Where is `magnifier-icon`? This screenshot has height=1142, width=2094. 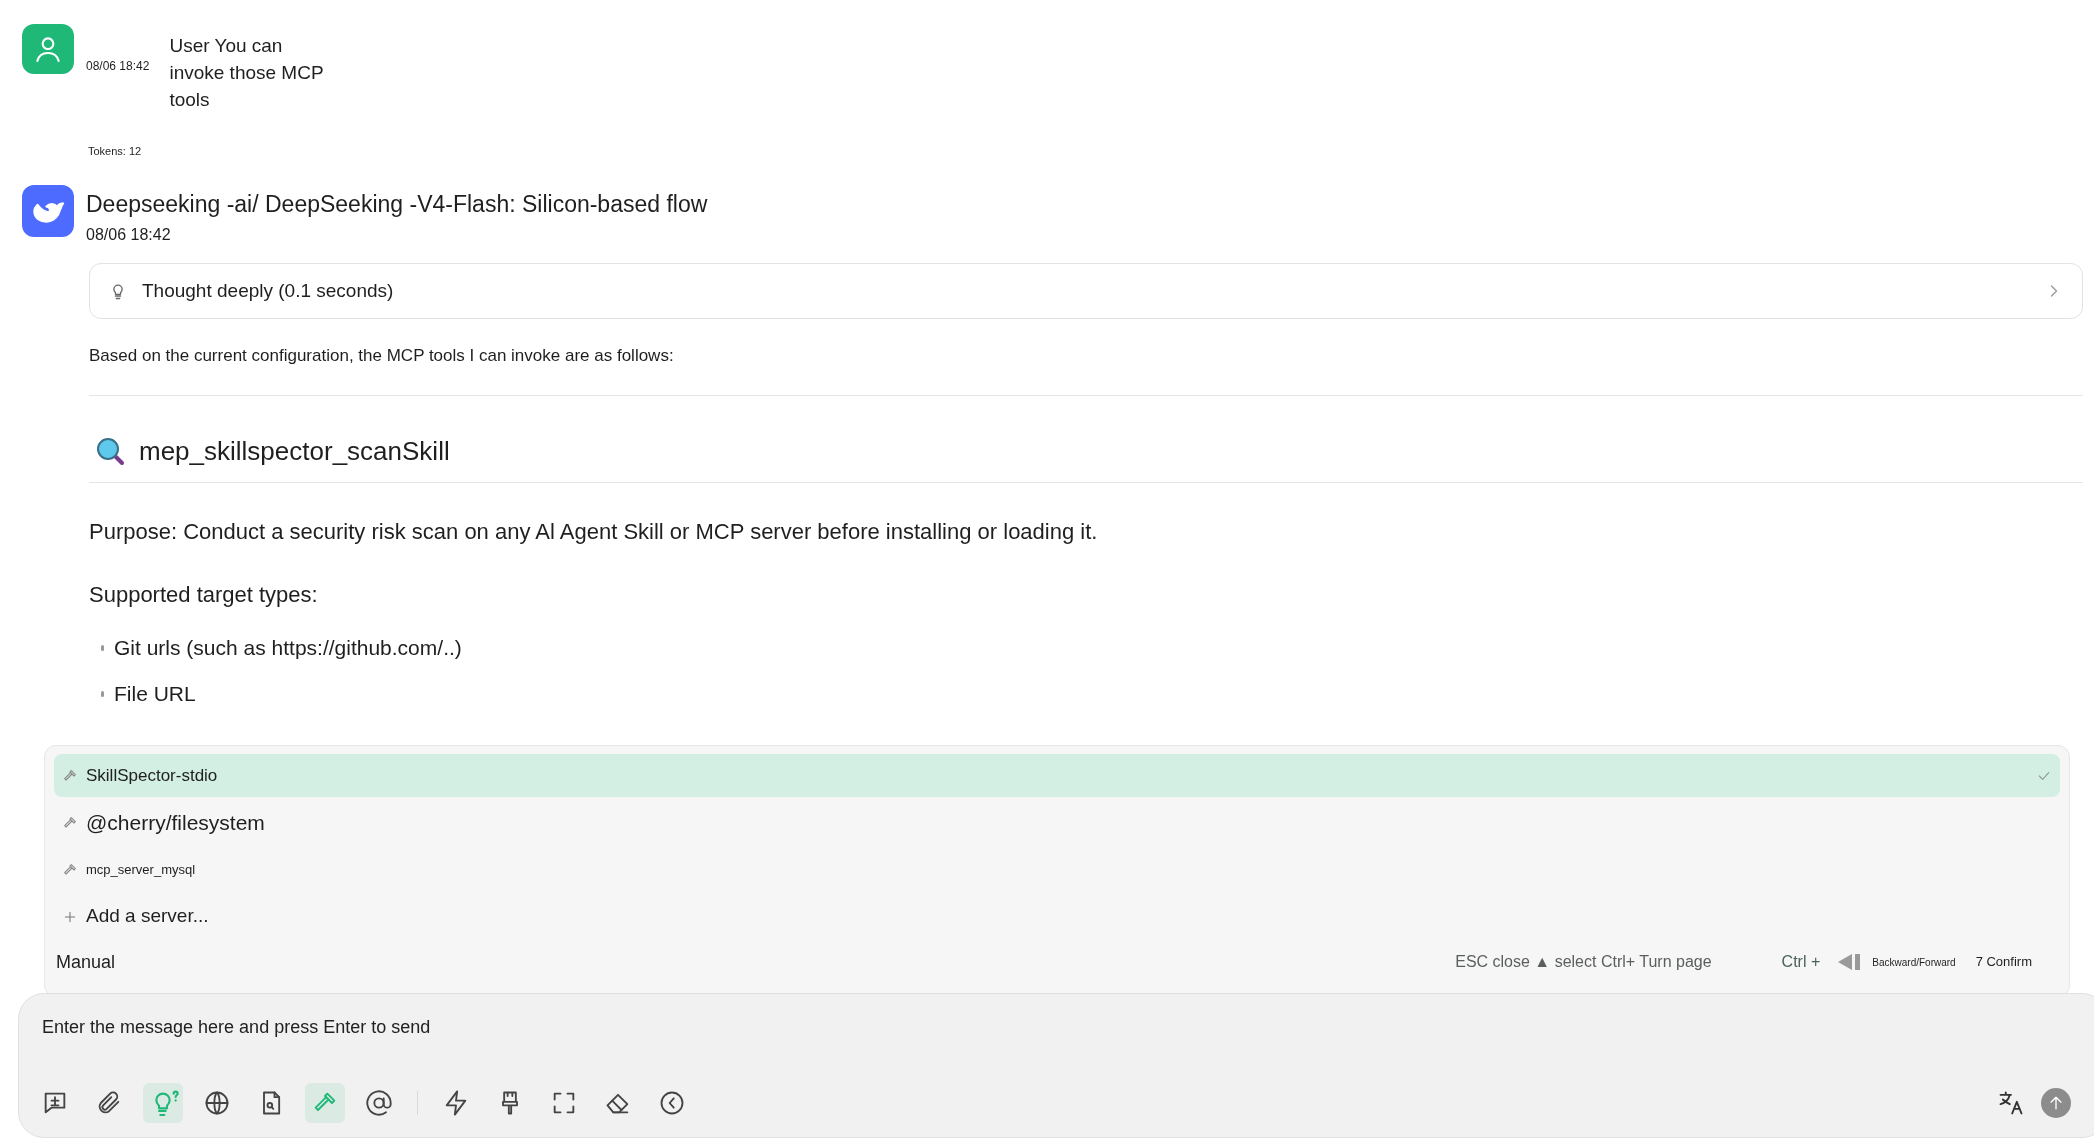
magnifier-icon is located at coordinates (111, 451).